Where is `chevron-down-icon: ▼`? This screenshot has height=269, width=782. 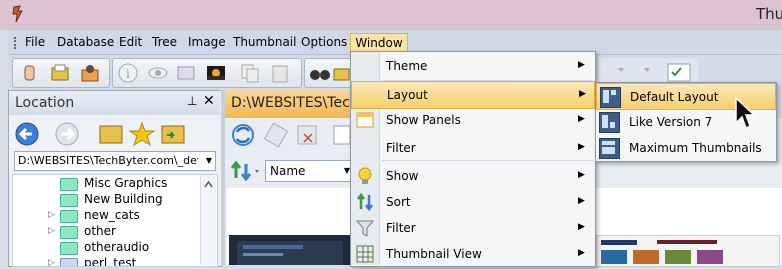 chevron-down-icon: ▼ is located at coordinates (209, 161).